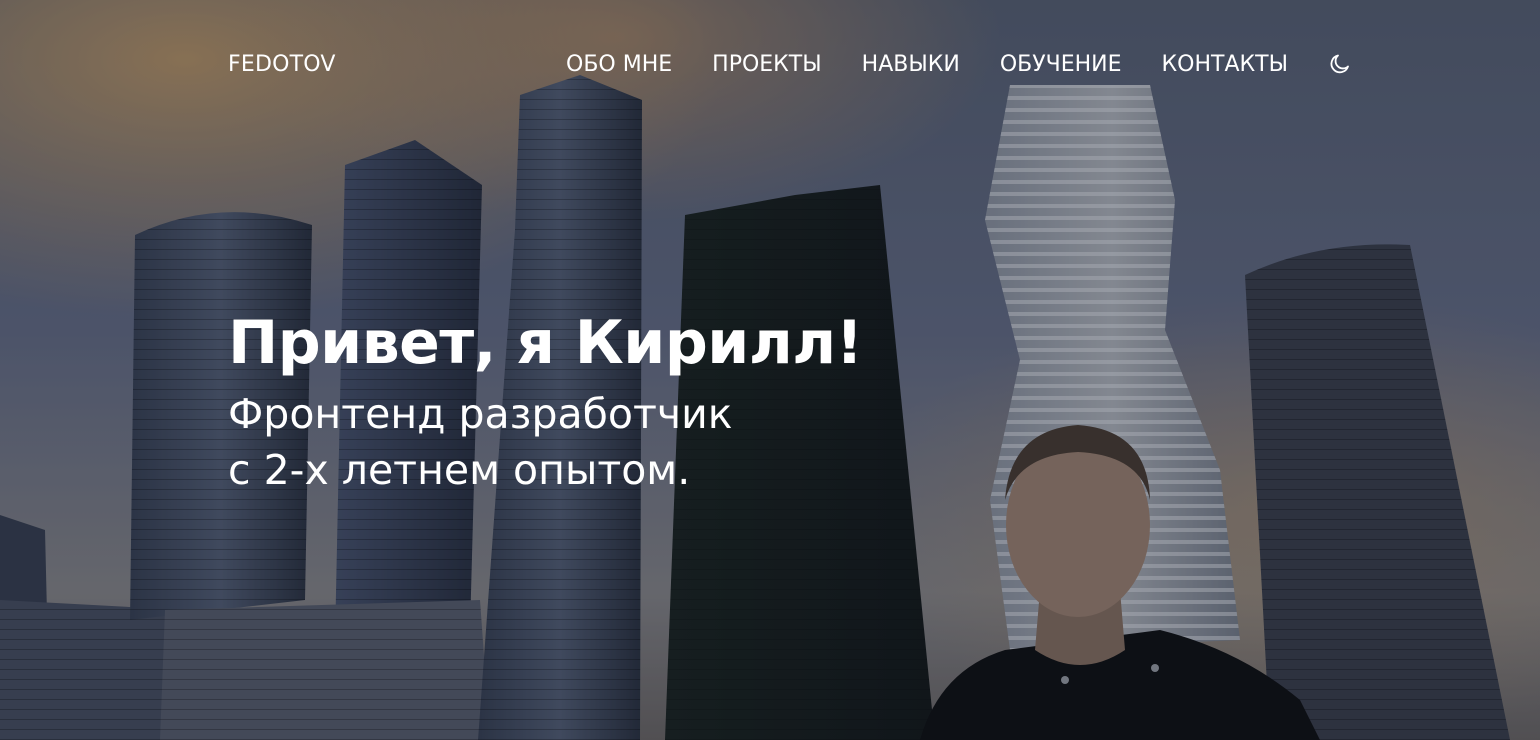  Describe the element at coordinates (767, 64) in the screenshot. I see `nav-item-projects: ПРОЕКТЫ` at that location.